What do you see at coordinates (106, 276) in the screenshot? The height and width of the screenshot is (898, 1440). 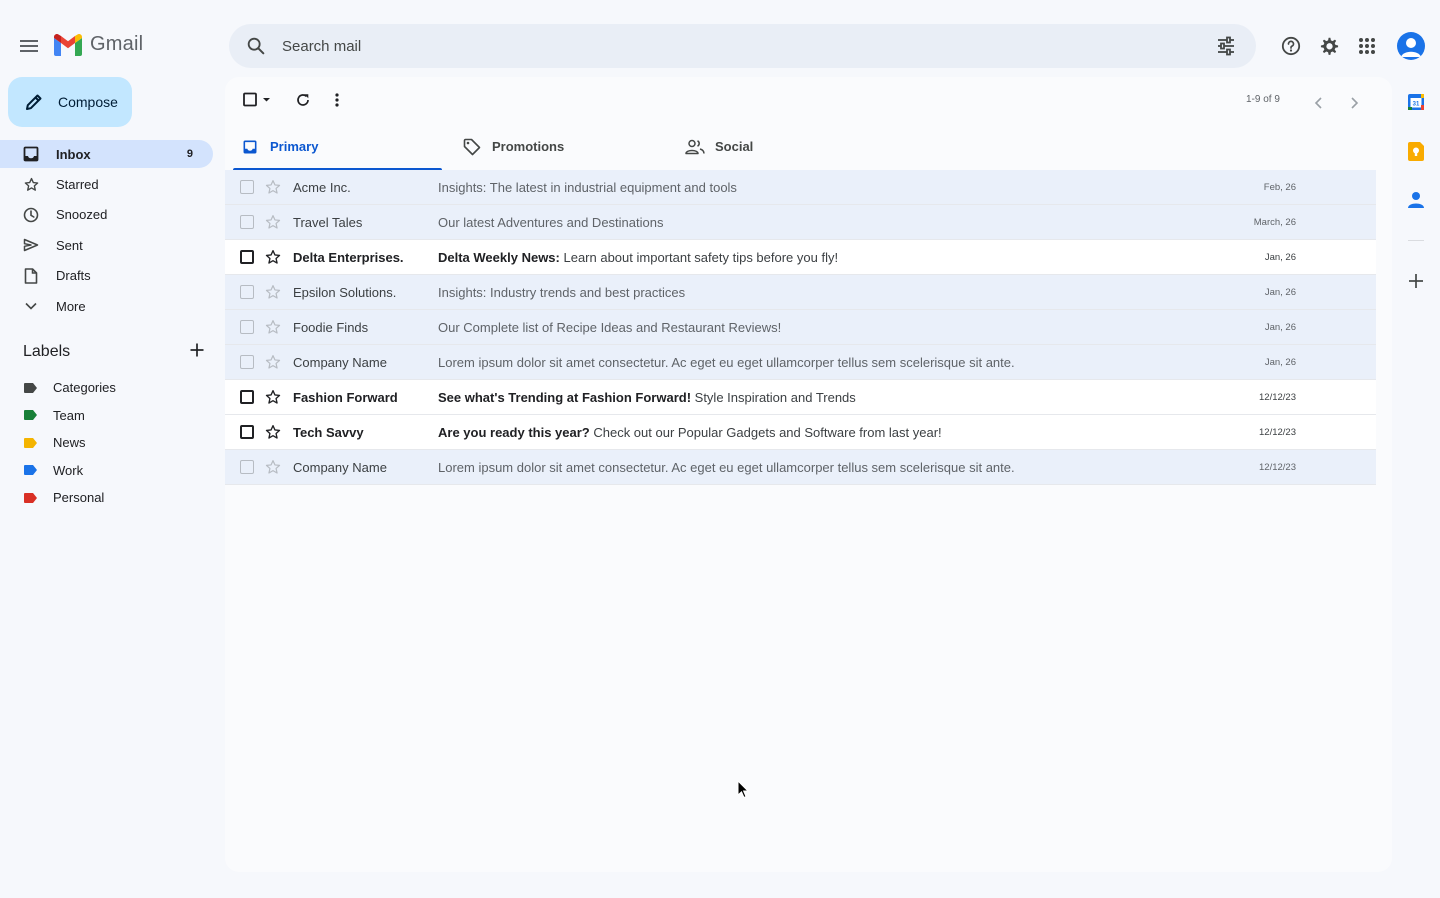 I see `sidebar-item-drafts: Drafts` at bounding box center [106, 276].